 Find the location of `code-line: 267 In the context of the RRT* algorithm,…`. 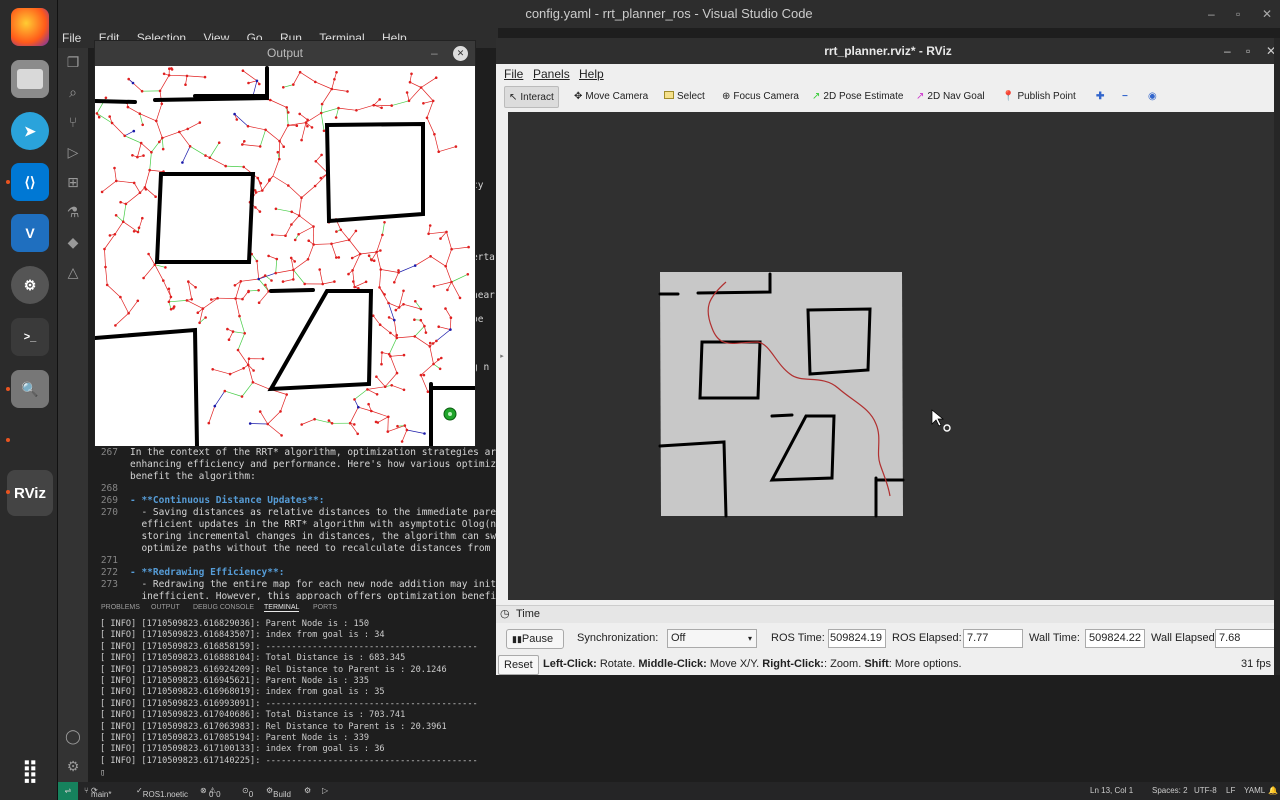

code-line: 267 In the context of the RRT* algorithm,… is located at coordinates (293, 453).